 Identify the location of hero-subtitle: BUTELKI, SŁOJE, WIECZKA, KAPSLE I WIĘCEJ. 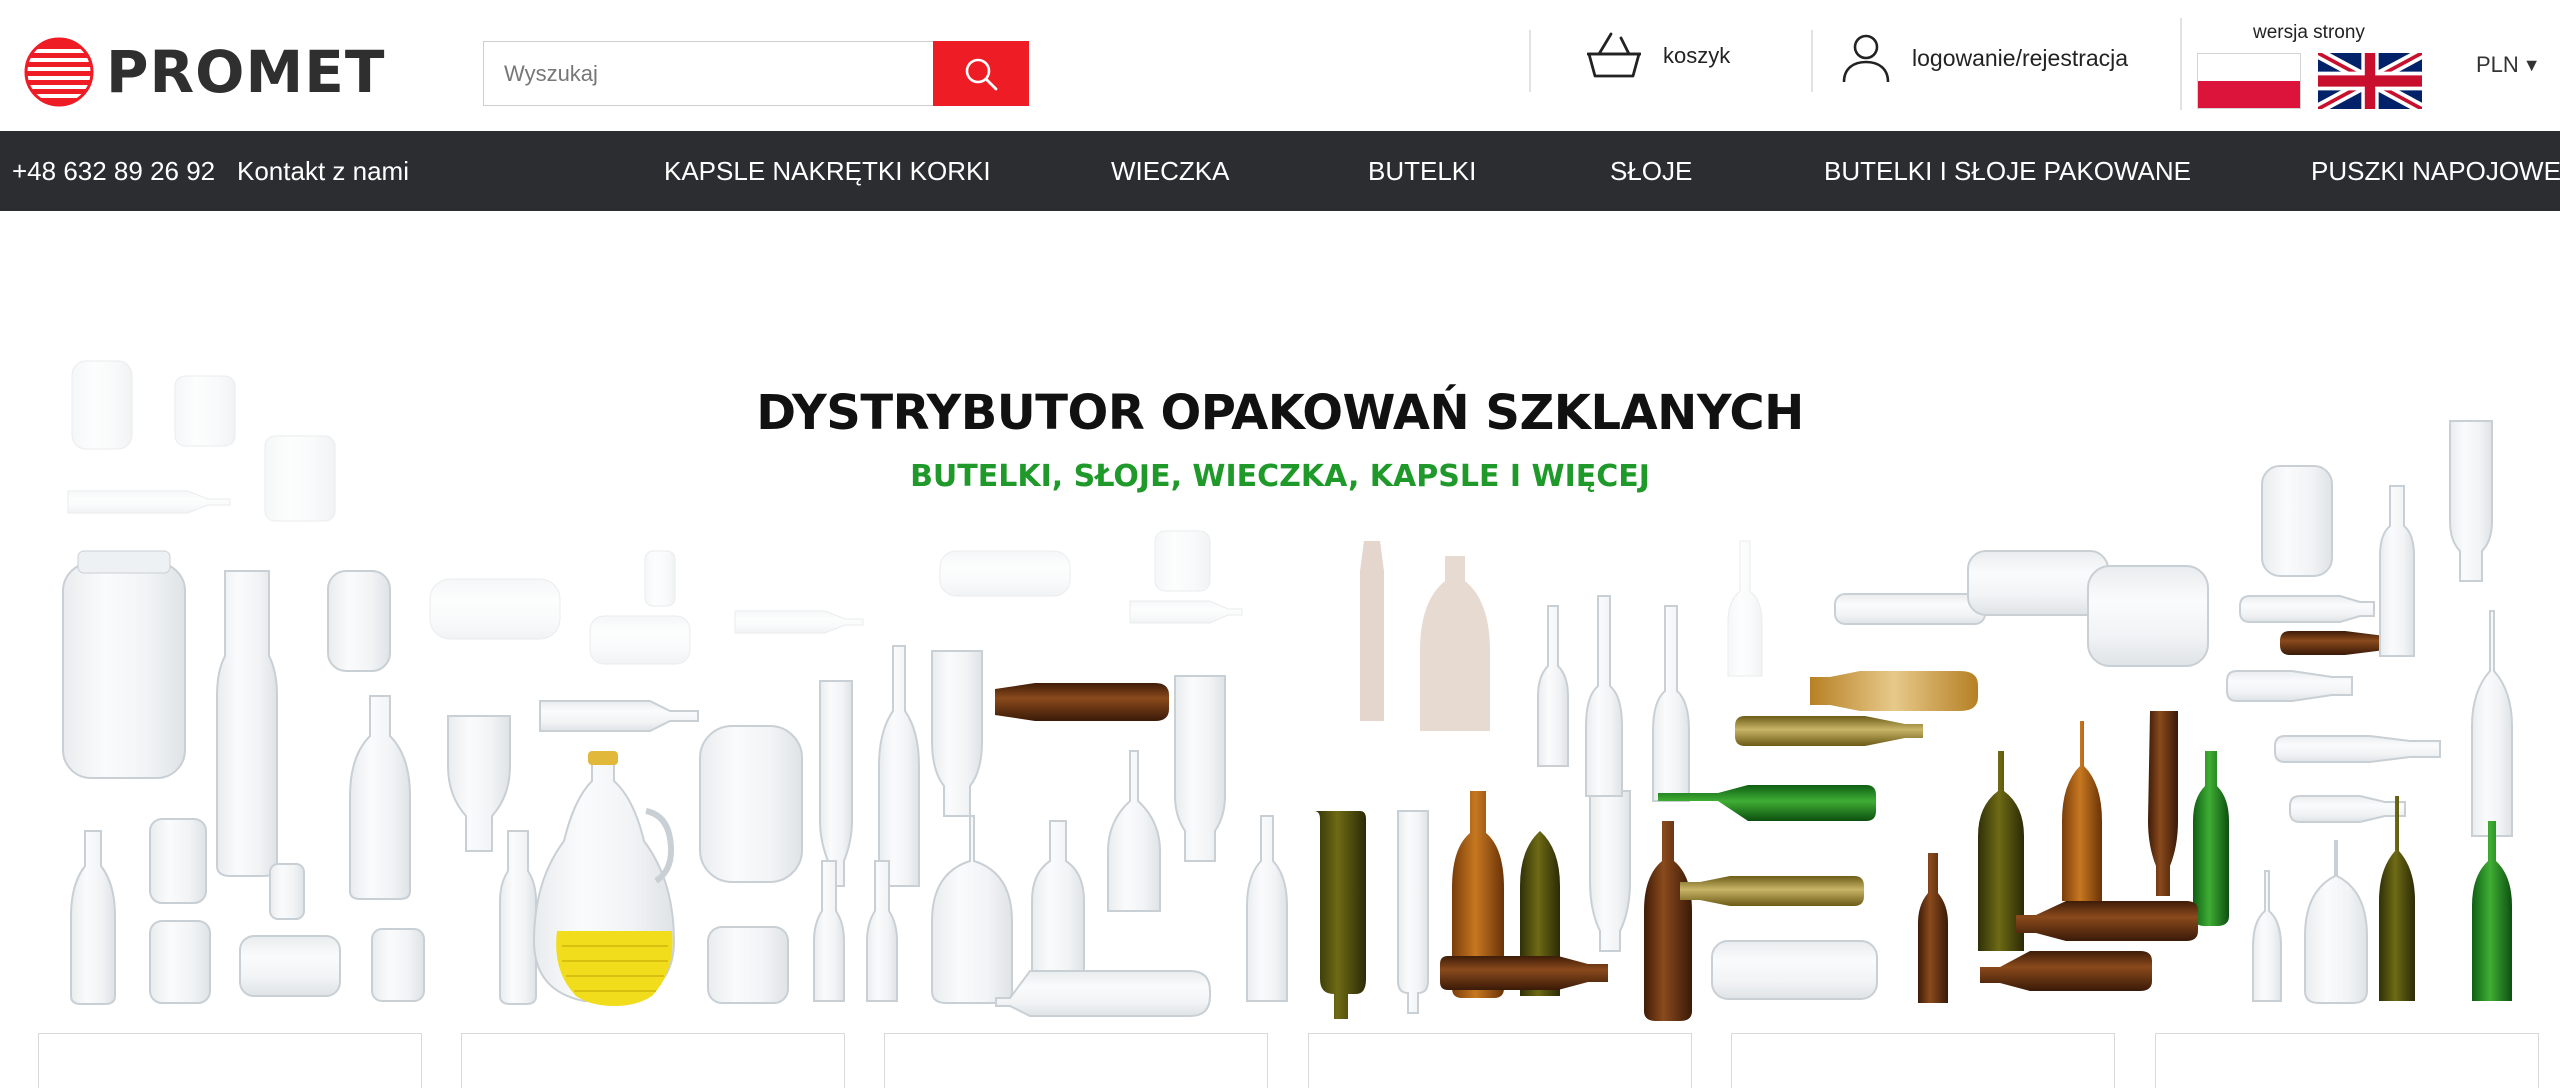
(1280, 476).